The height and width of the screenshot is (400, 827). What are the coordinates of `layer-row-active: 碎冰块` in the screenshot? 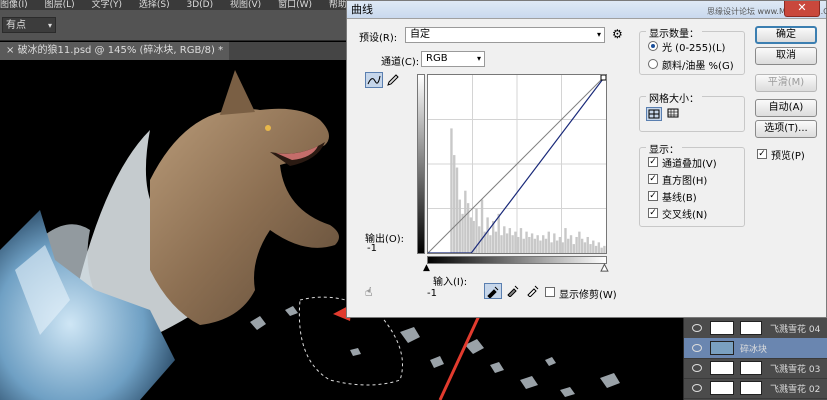 It's located at (755, 348).